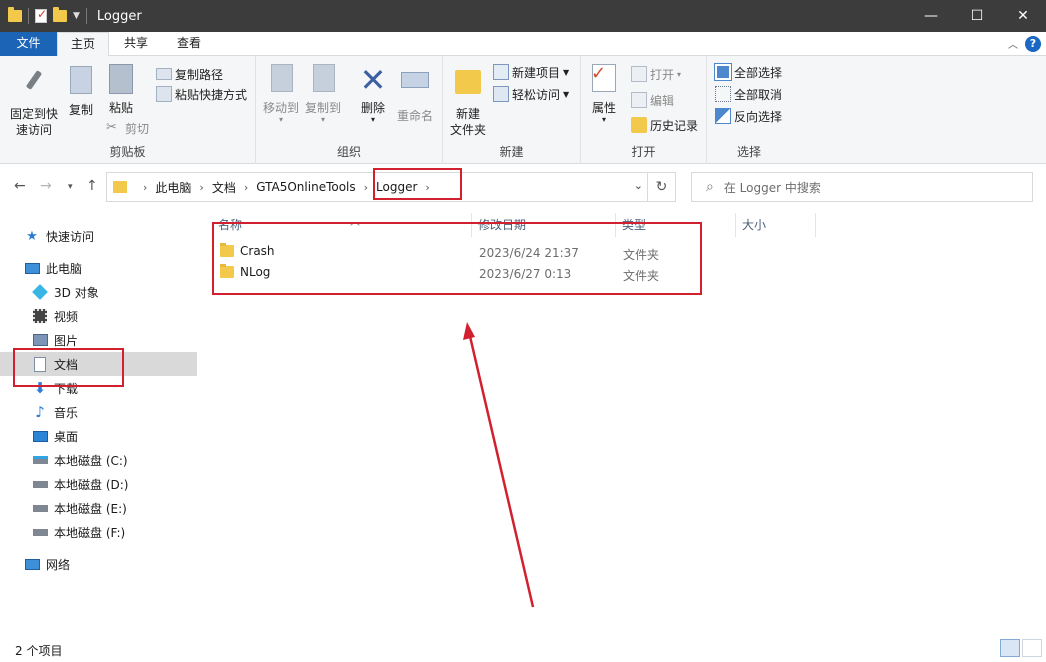  What do you see at coordinates (136, 44) in the screenshot?
I see `tab-share: 共享` at bounding box center [136, 44].